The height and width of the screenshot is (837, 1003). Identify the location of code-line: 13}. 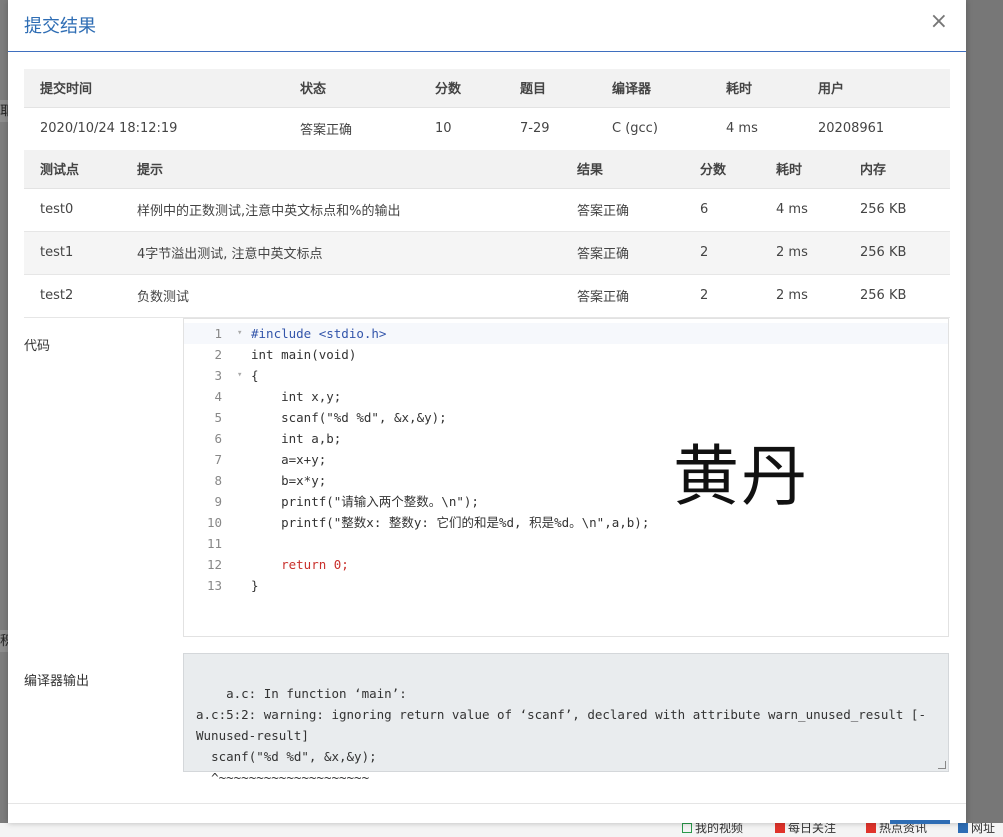
(232, 585).